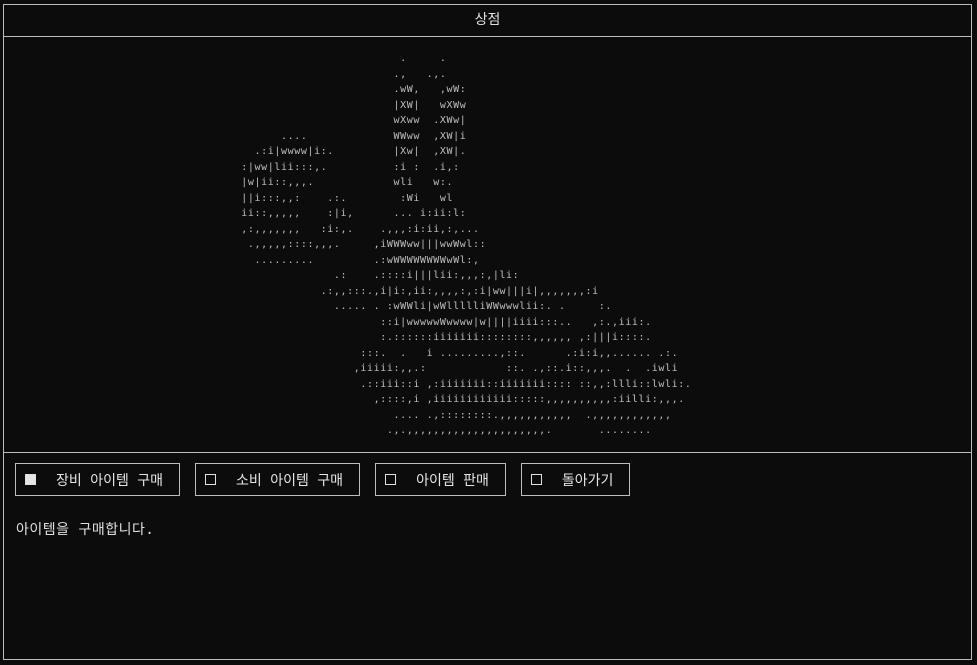 The width and height of the screenshot is (977, 665). I want to click on buy-equipment-button: 장비 아이템 구매, so click(98, 479).